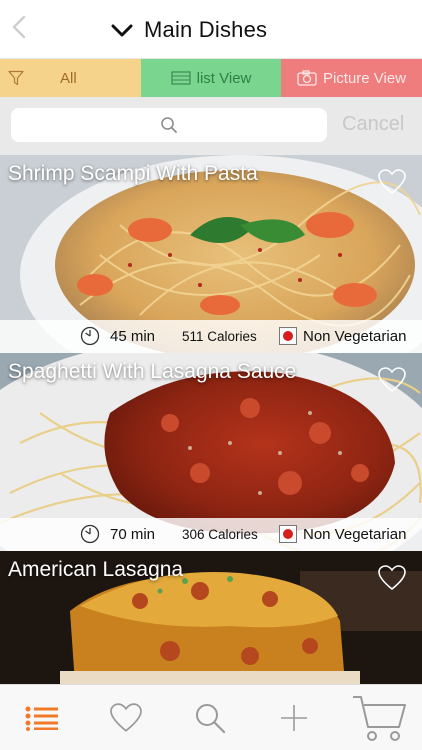 This screenshot has height=750, width=422. I want to click on tab-favorites, so click(126, 717).